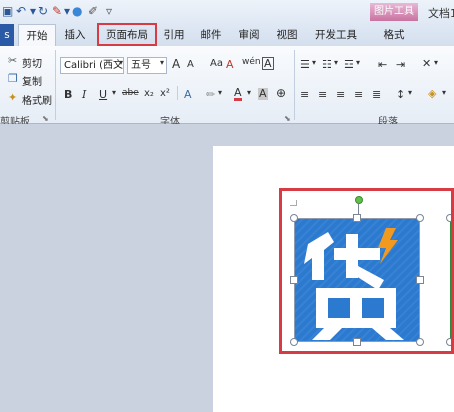 The image size is (454, 412). Describe the element at coordinates (92, 65) in the screenshot. I see `font-name-combo: Calibri (西文)` at that location.